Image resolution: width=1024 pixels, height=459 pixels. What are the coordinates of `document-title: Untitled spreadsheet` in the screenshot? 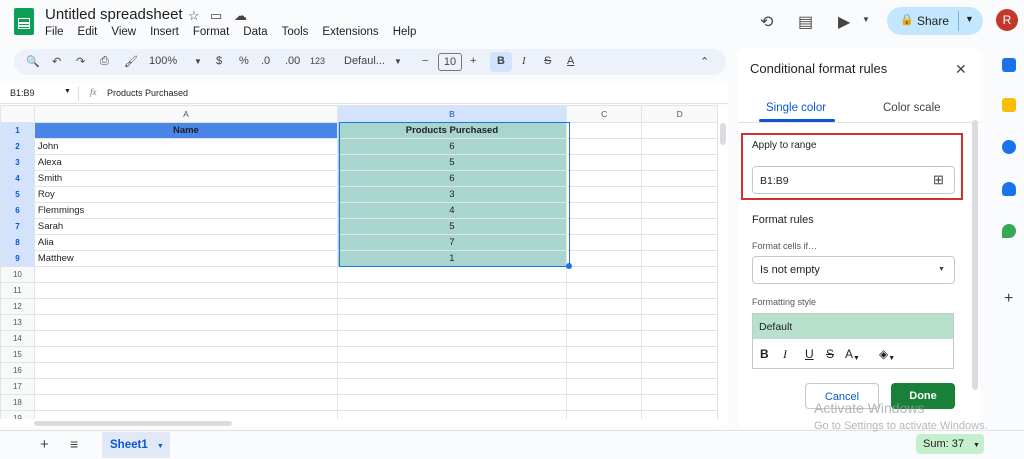 It's located at (114, 14).